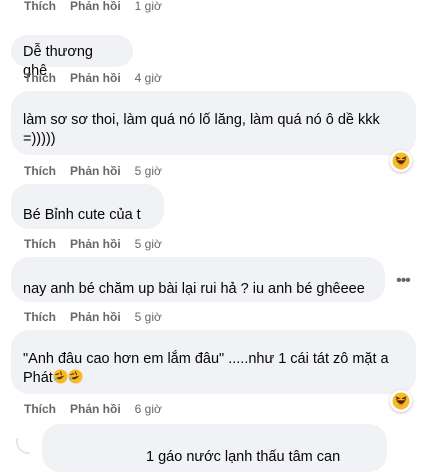  Describe the element at coordinates (403, 281) in the screenshot. I see `more-options-icon: •••` at that location.